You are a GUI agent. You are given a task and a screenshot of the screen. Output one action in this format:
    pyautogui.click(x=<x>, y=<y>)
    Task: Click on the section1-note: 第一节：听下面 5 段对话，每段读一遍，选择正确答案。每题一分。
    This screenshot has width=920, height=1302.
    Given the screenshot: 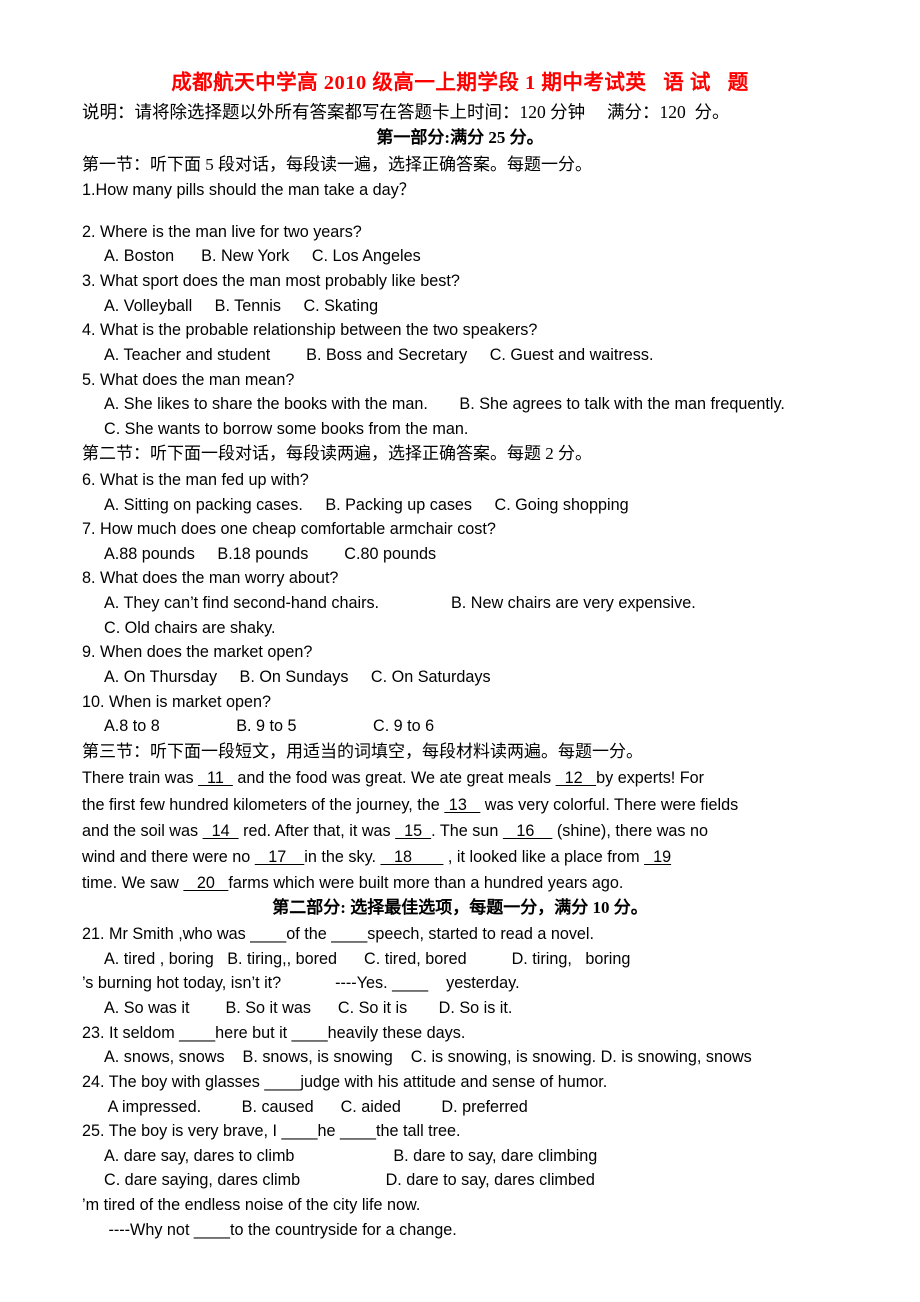 What is the action you would take?
    pyautogui.click(x=337, y=164)
    